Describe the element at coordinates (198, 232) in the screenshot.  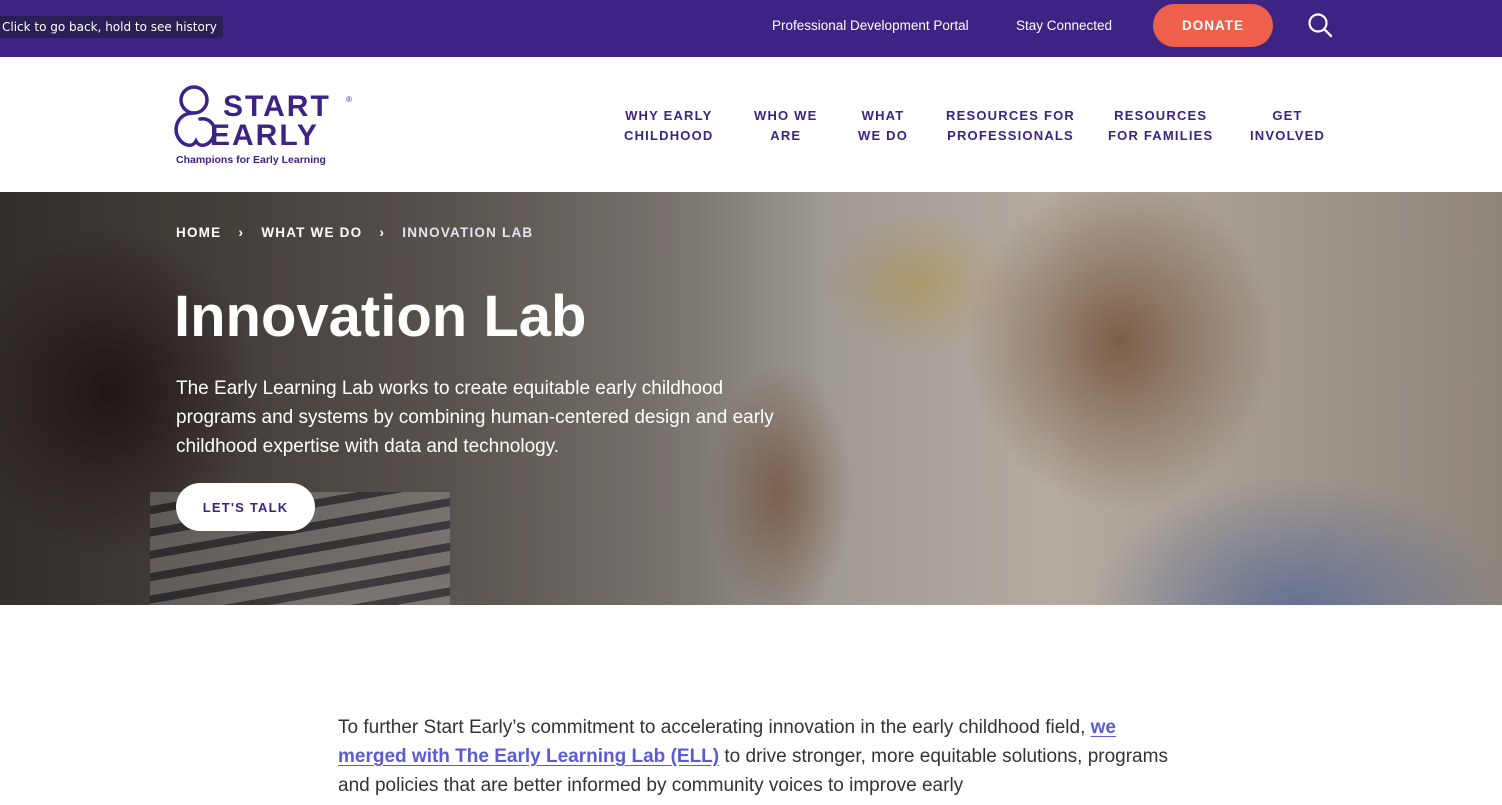
I see `breadcrumb-home: HOME` at that location.